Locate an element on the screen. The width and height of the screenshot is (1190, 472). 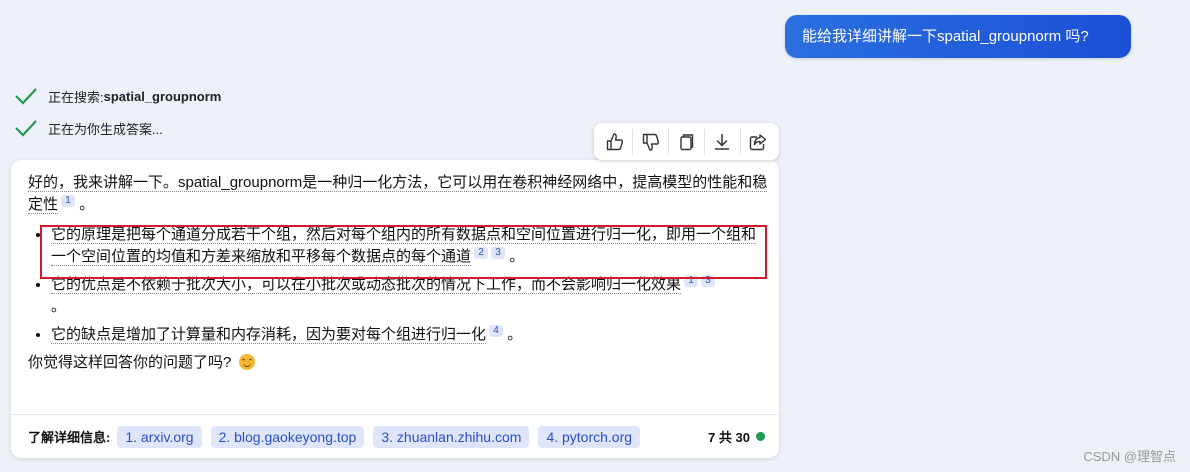
dislike-button is located at coordinates (651, 142).